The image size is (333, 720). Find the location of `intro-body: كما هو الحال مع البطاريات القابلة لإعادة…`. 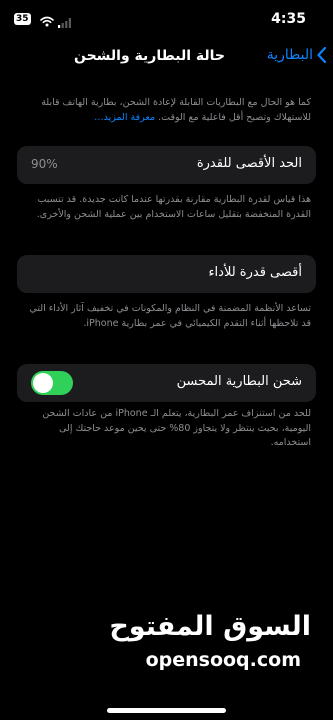

intro-body: كما هو الحال مع البطاريات القابلة لإعادة… is located at coordinates (176, 110).